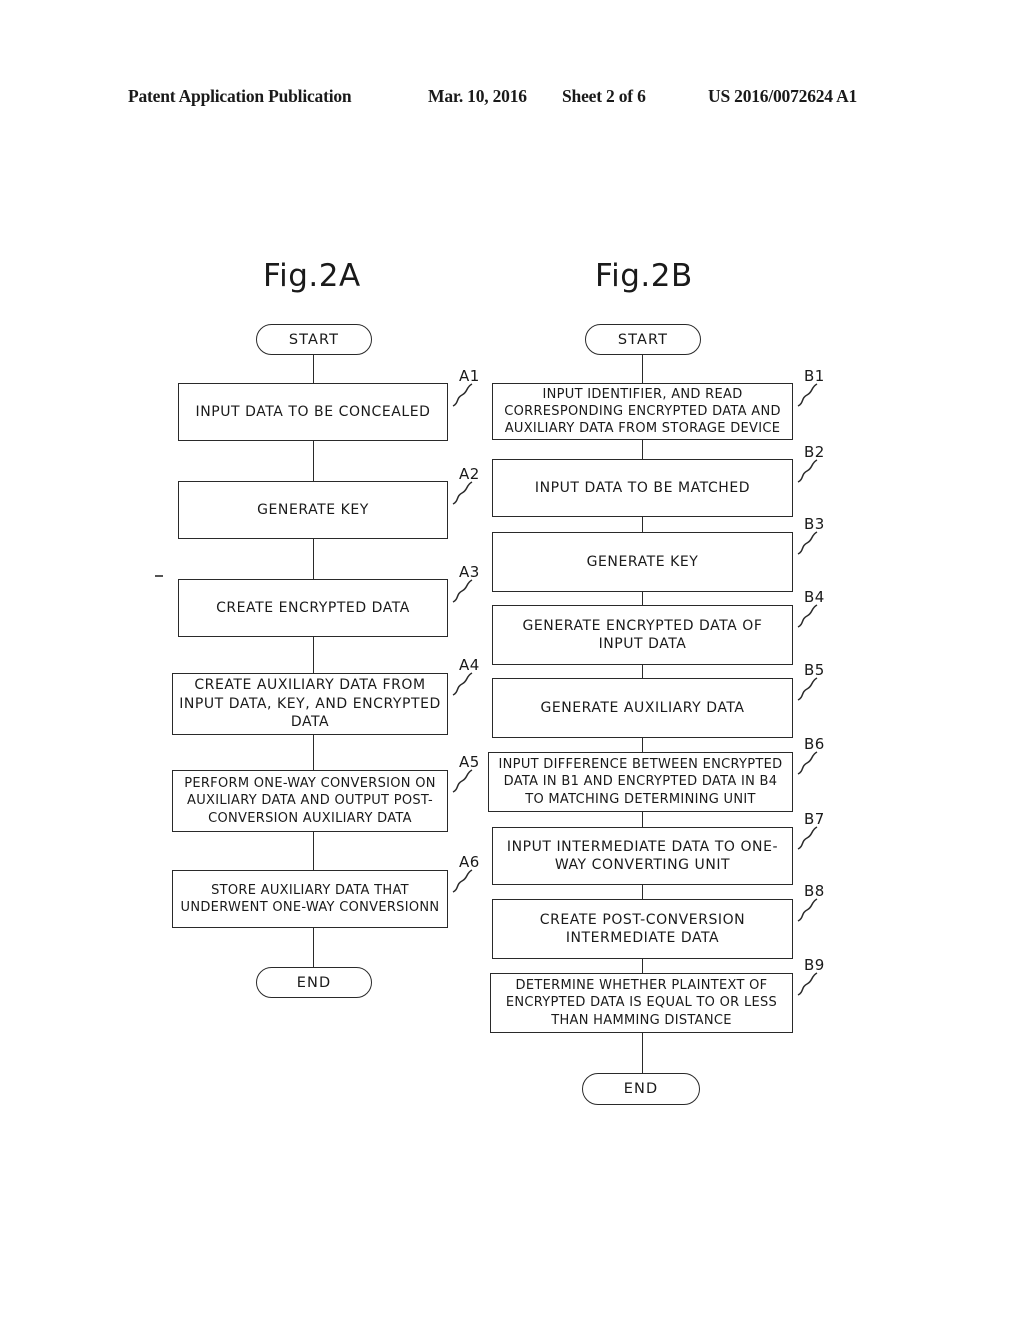 The width and height of the screenshot is (1024, 1320). Describe the element at coordinates (642, 745) in the screenshot. I see `connector-b-b5-b6` at that location.